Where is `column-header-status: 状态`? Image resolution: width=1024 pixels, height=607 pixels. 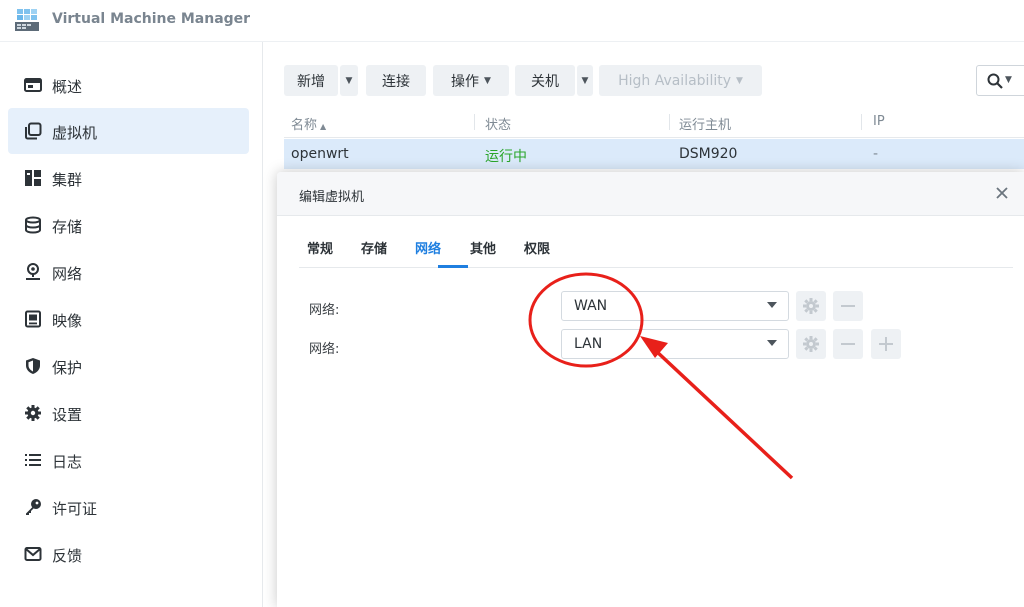 column-header-status: 状态 is located at coordinates (498, 123).